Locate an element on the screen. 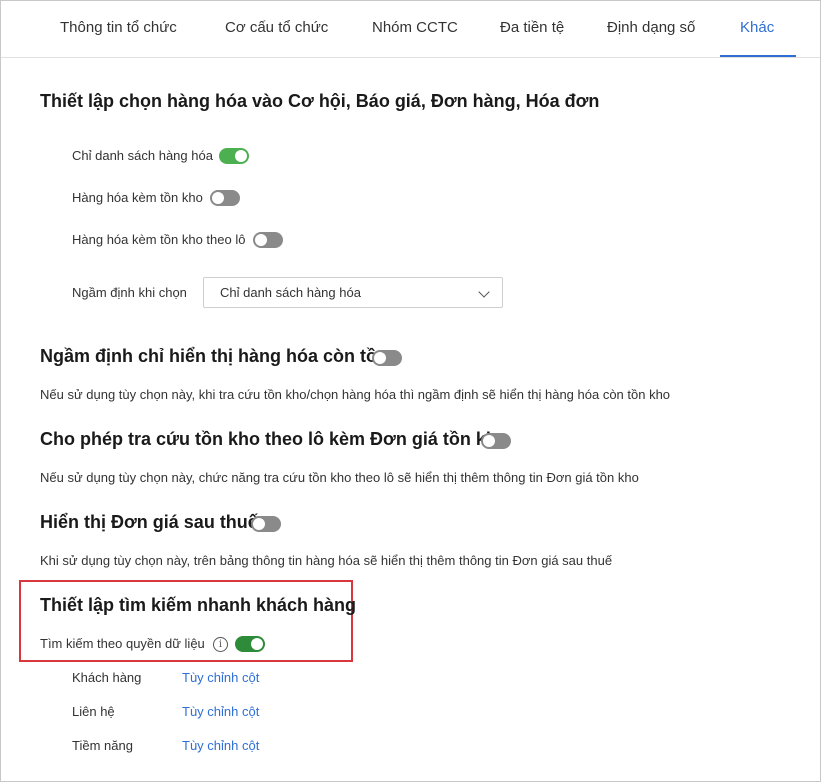  active-tab-indicator is located at coordinates (758, 56).